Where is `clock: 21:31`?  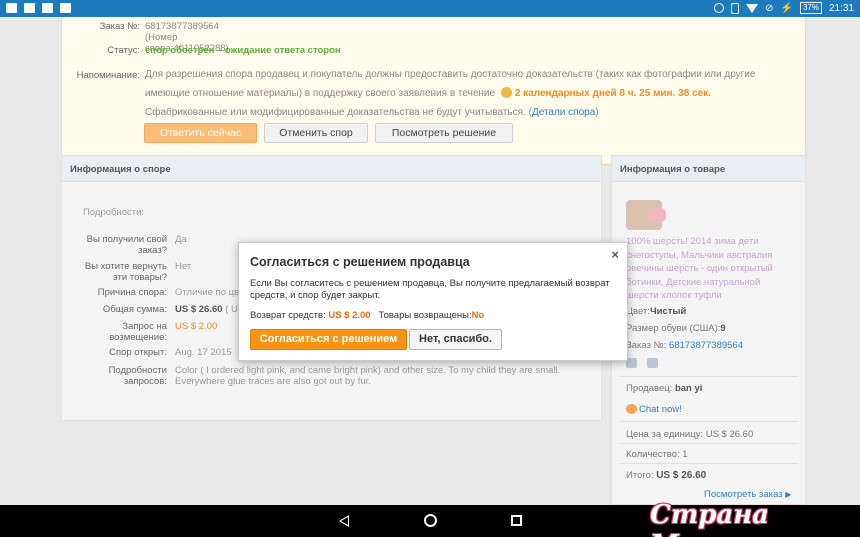
clock: 21:31 is located at coordinates (841, 8).